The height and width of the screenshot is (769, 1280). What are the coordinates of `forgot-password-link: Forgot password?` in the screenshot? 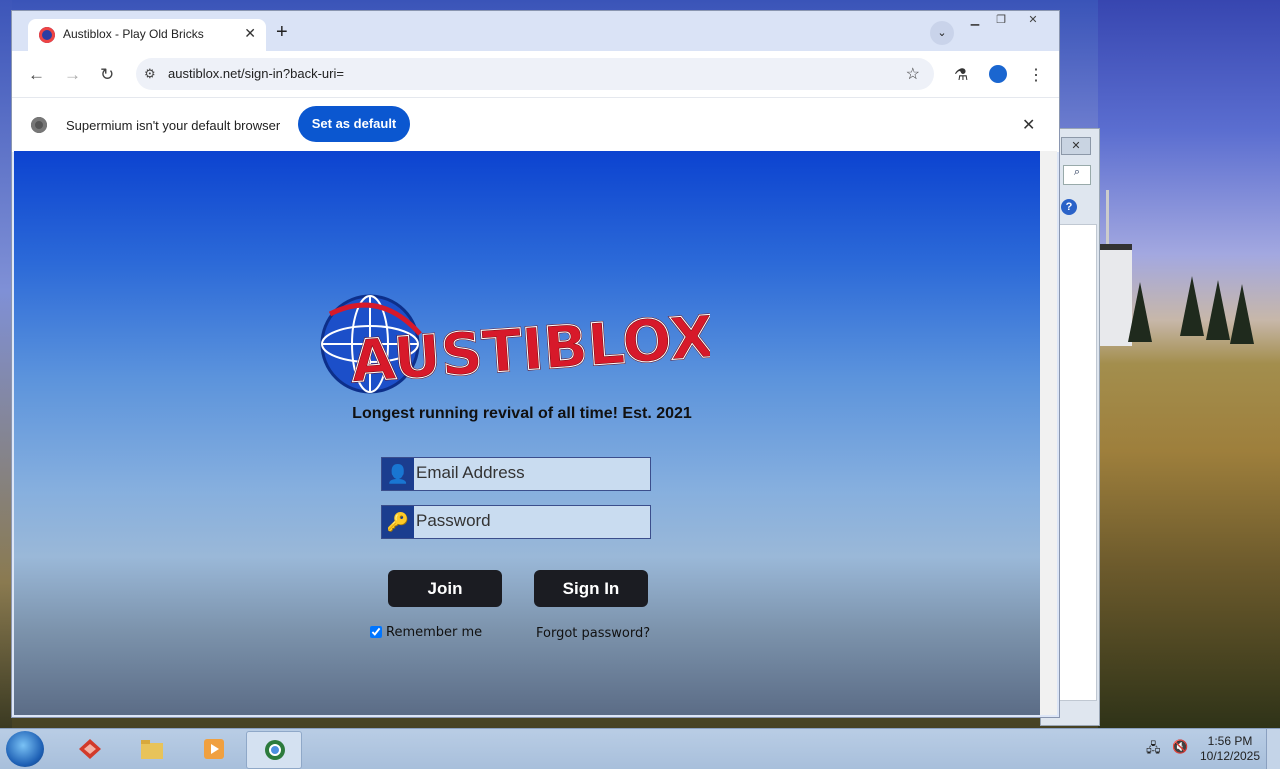 It's located at (593, 633).